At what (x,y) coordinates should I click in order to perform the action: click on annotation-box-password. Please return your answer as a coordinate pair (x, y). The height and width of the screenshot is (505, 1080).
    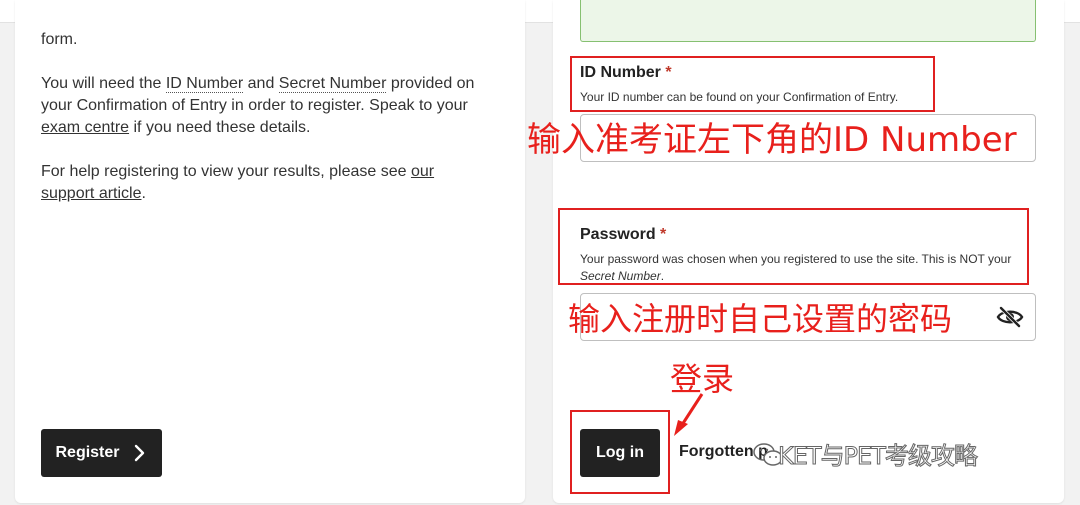
    Looking at the image, I should click on (793, 246).